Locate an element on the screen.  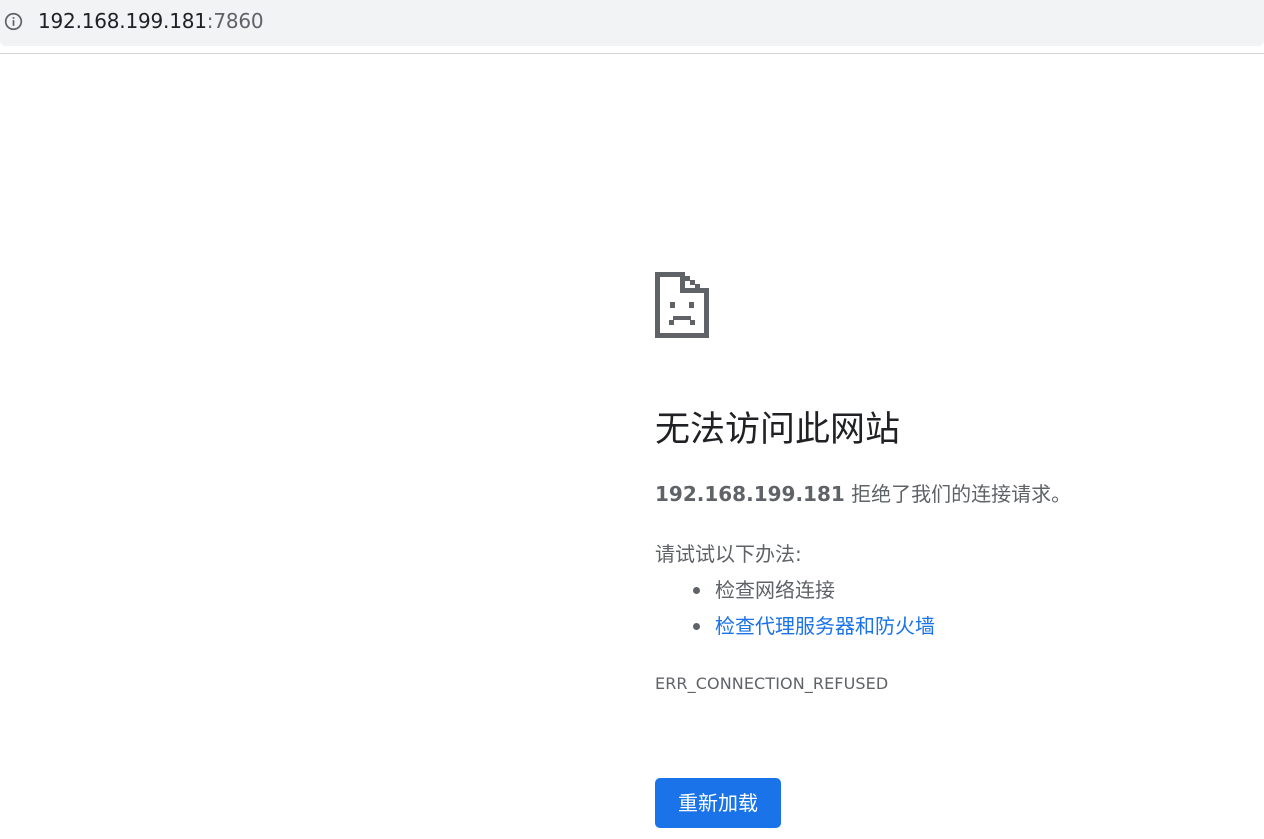
suggestion-check-network: 检查网络连接 is located at coordinates (795, 594).